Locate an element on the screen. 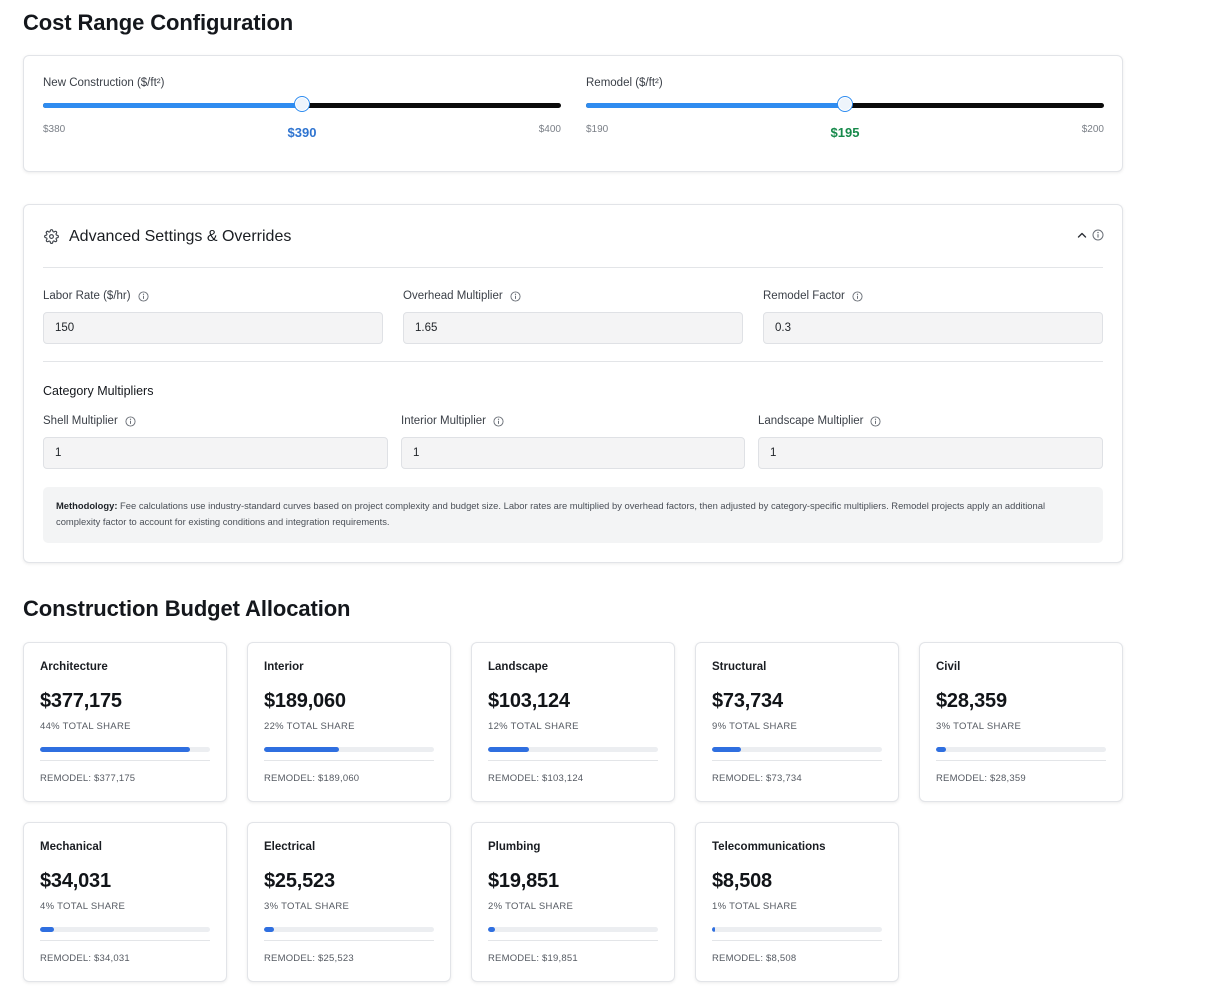  gear-icon is located at coordinates (51, 236).